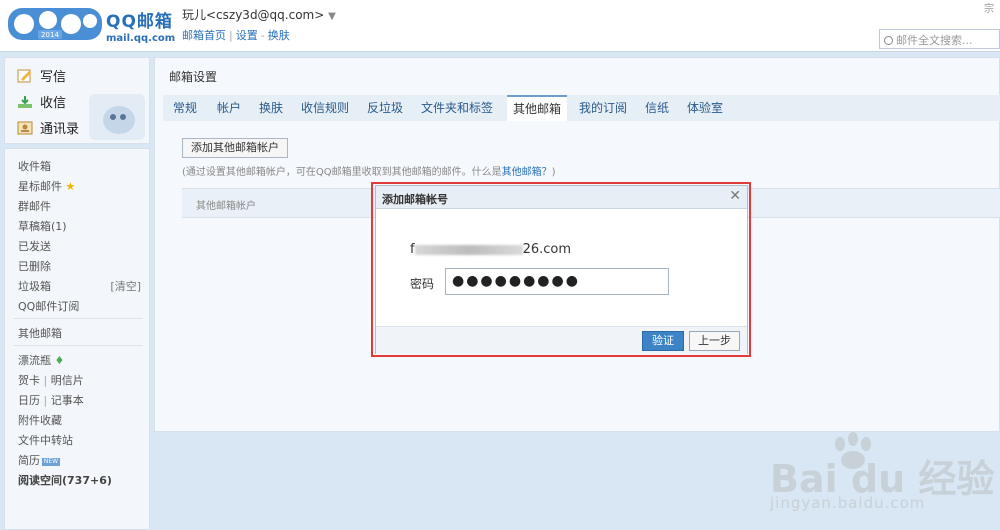 This screenshot has width=1000, height=530. I want to click on reading-space: 阅读空间(737+6), so click(65, 480).